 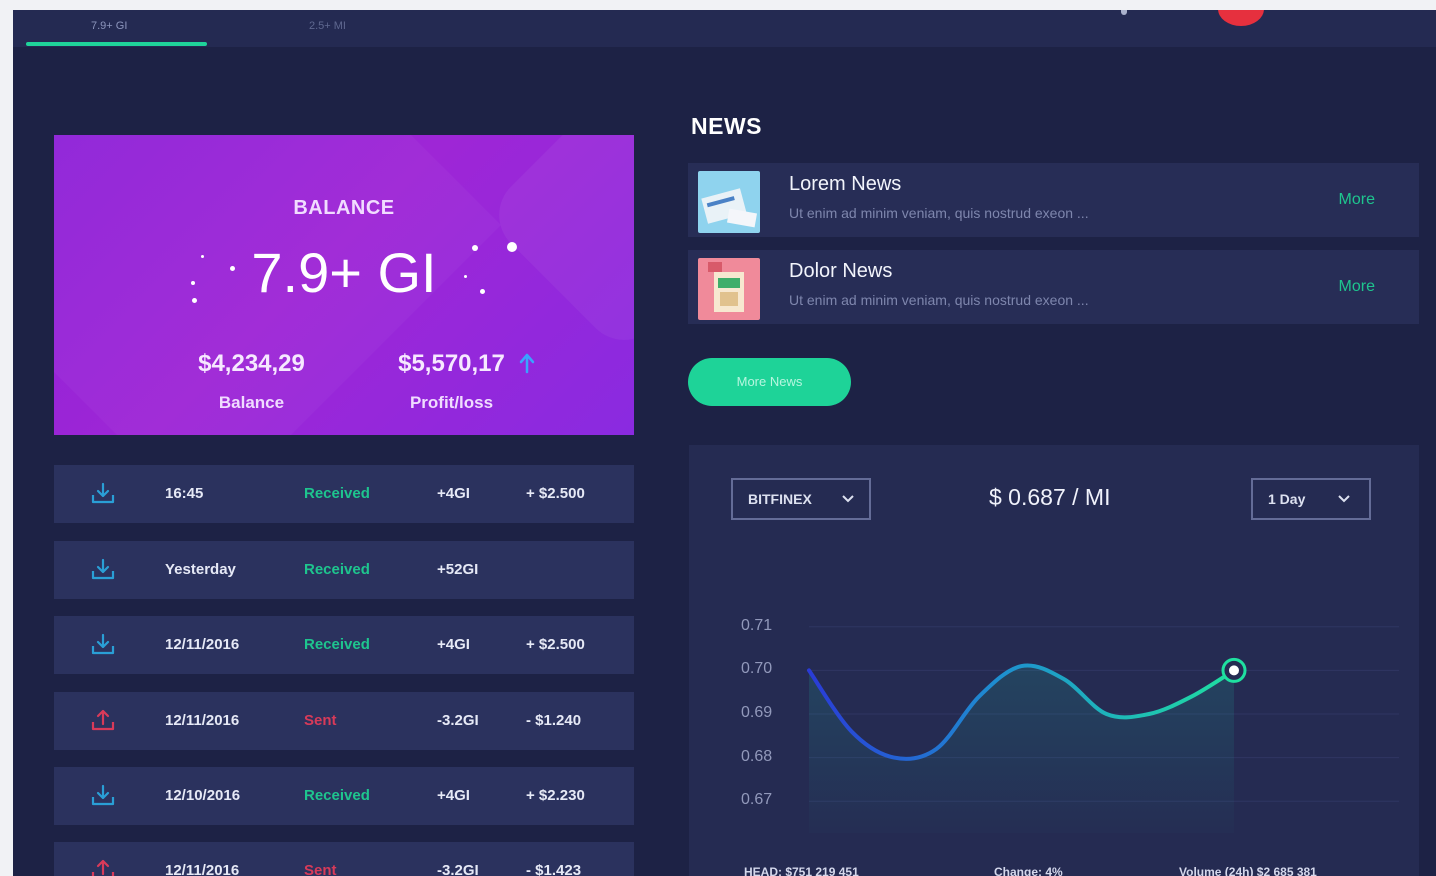 I want to click on bell-icon, so click(x=1124, y=12).